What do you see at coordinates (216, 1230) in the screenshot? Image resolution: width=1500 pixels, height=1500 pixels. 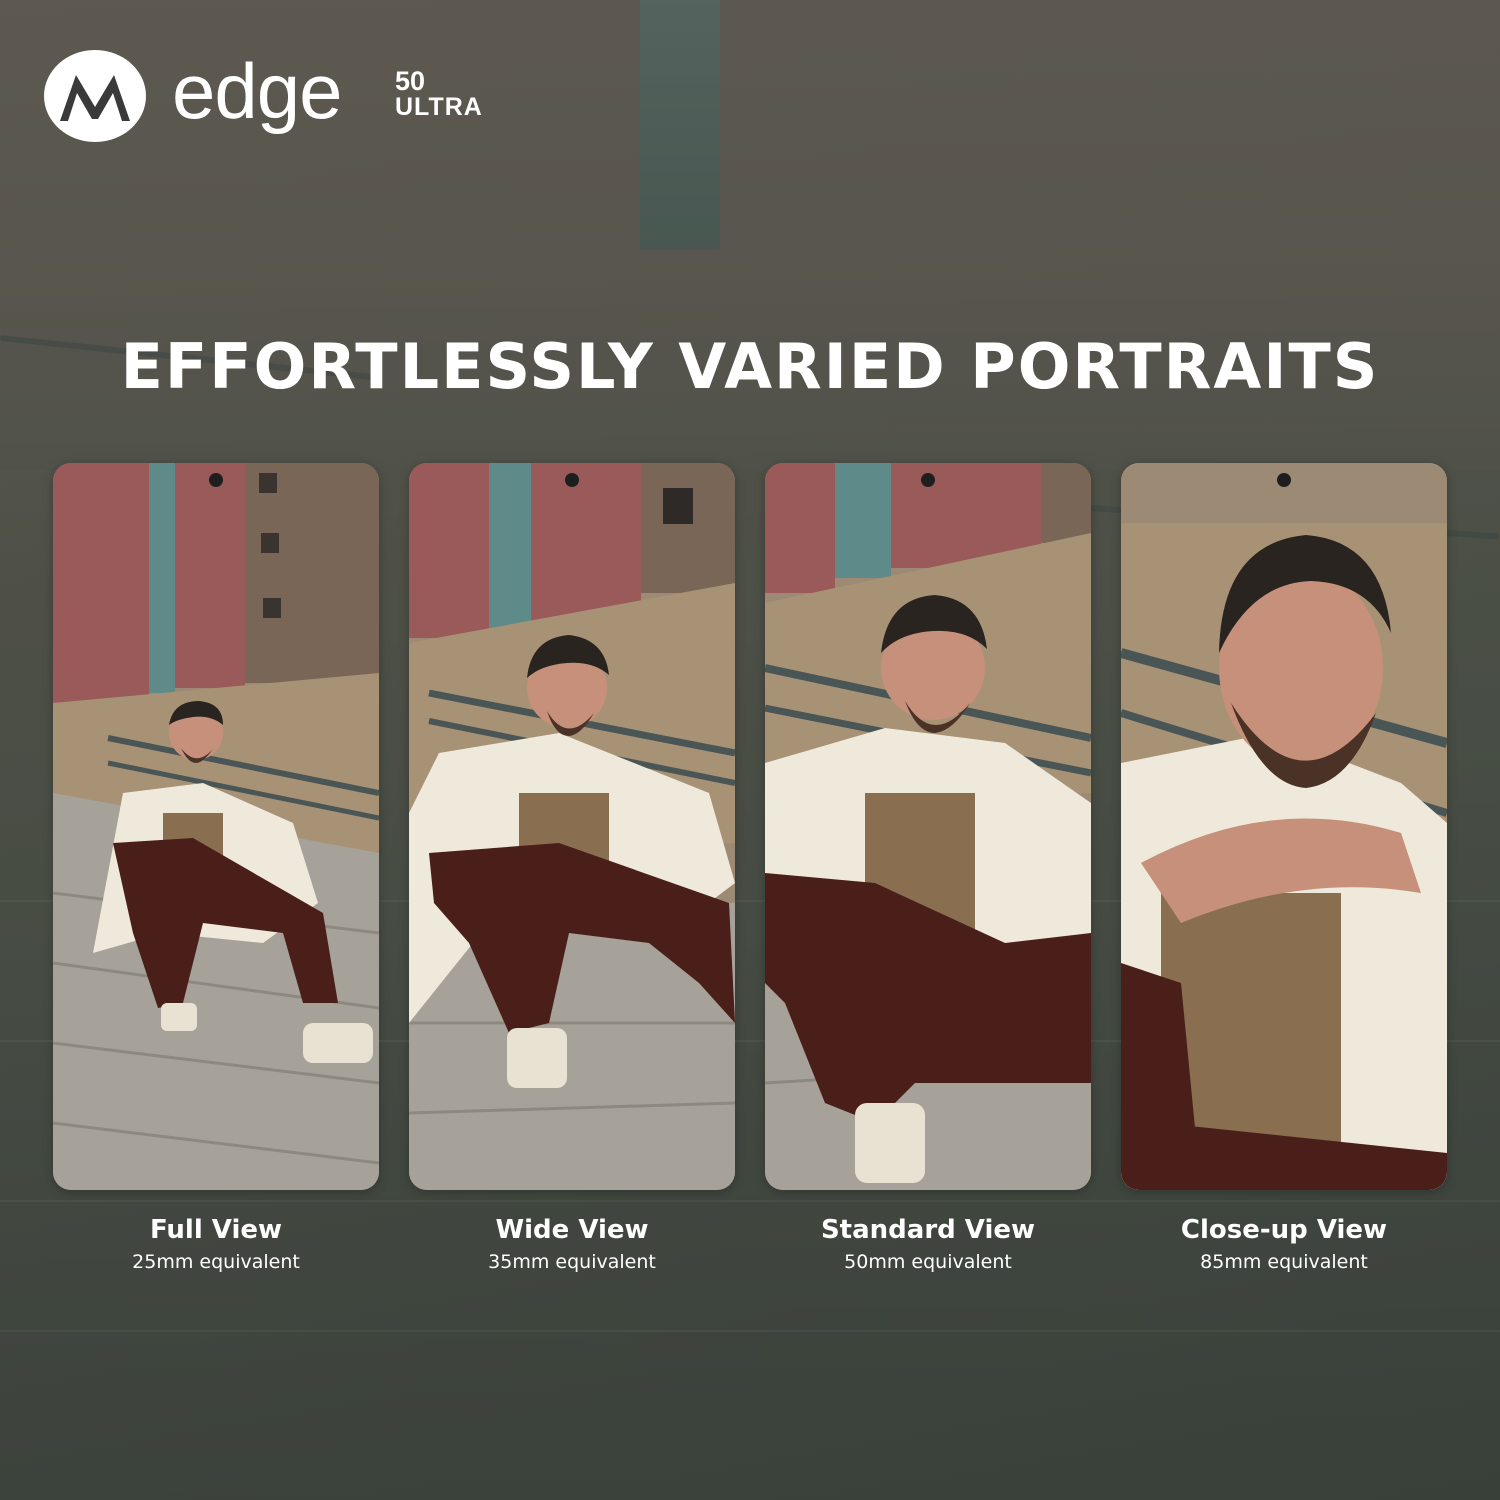 I see `view-title: Full View` at bounding box center [216, 1230].